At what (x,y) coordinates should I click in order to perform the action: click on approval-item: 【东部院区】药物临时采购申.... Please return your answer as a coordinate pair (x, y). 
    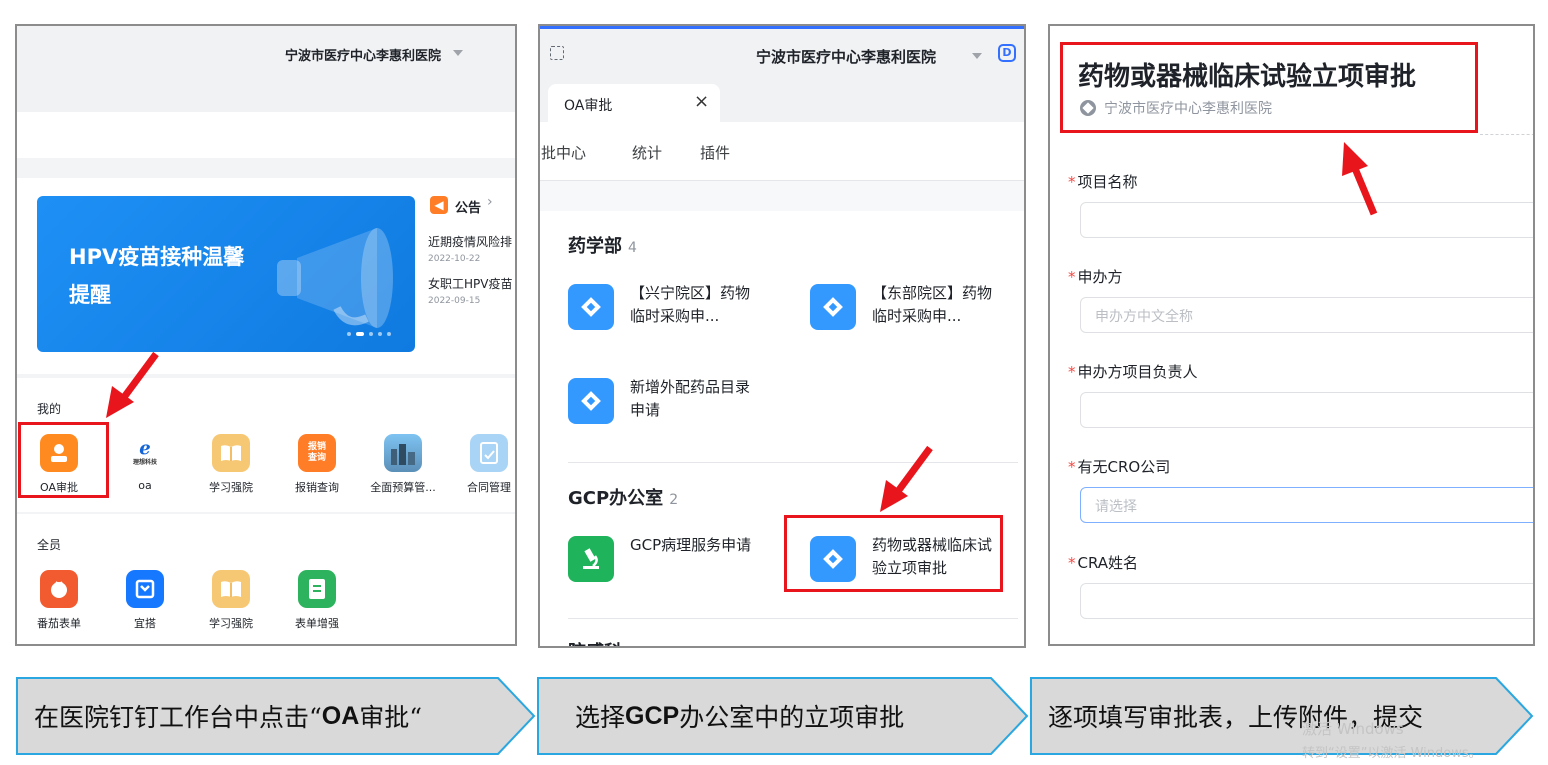
    Looking at the image, I should click on (917, 308).